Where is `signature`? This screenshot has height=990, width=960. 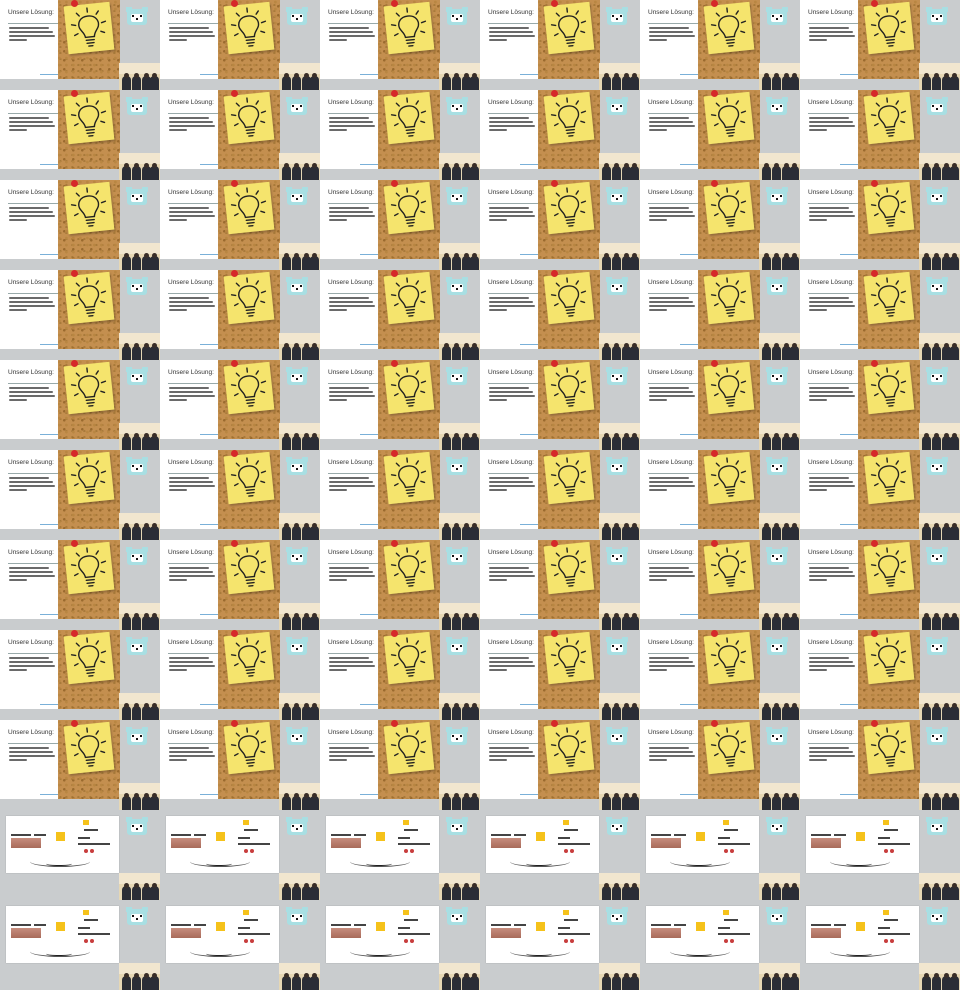
signature is located at coordinates (539, 863).